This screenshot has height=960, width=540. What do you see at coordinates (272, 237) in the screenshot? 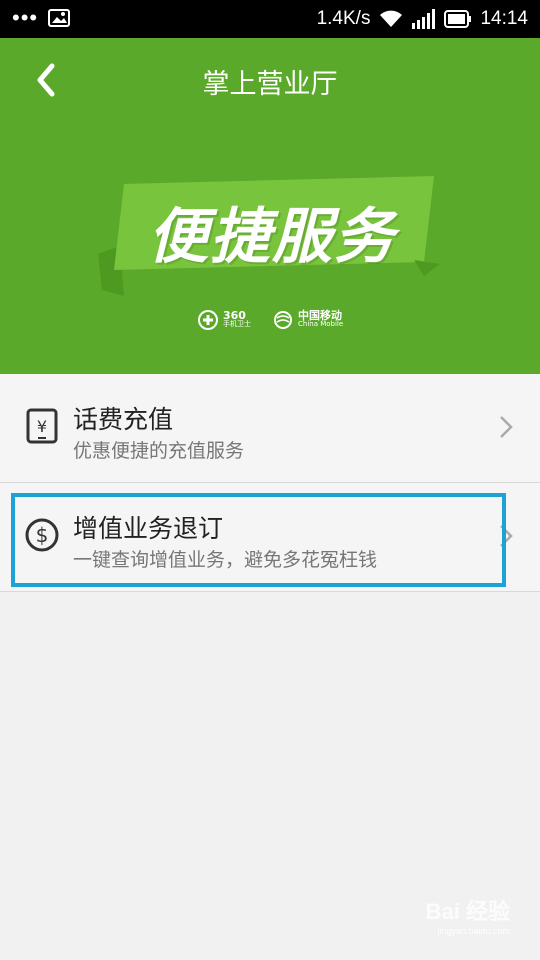
I see `banner-title: 便捷服务` at bounding box center [272, 237].